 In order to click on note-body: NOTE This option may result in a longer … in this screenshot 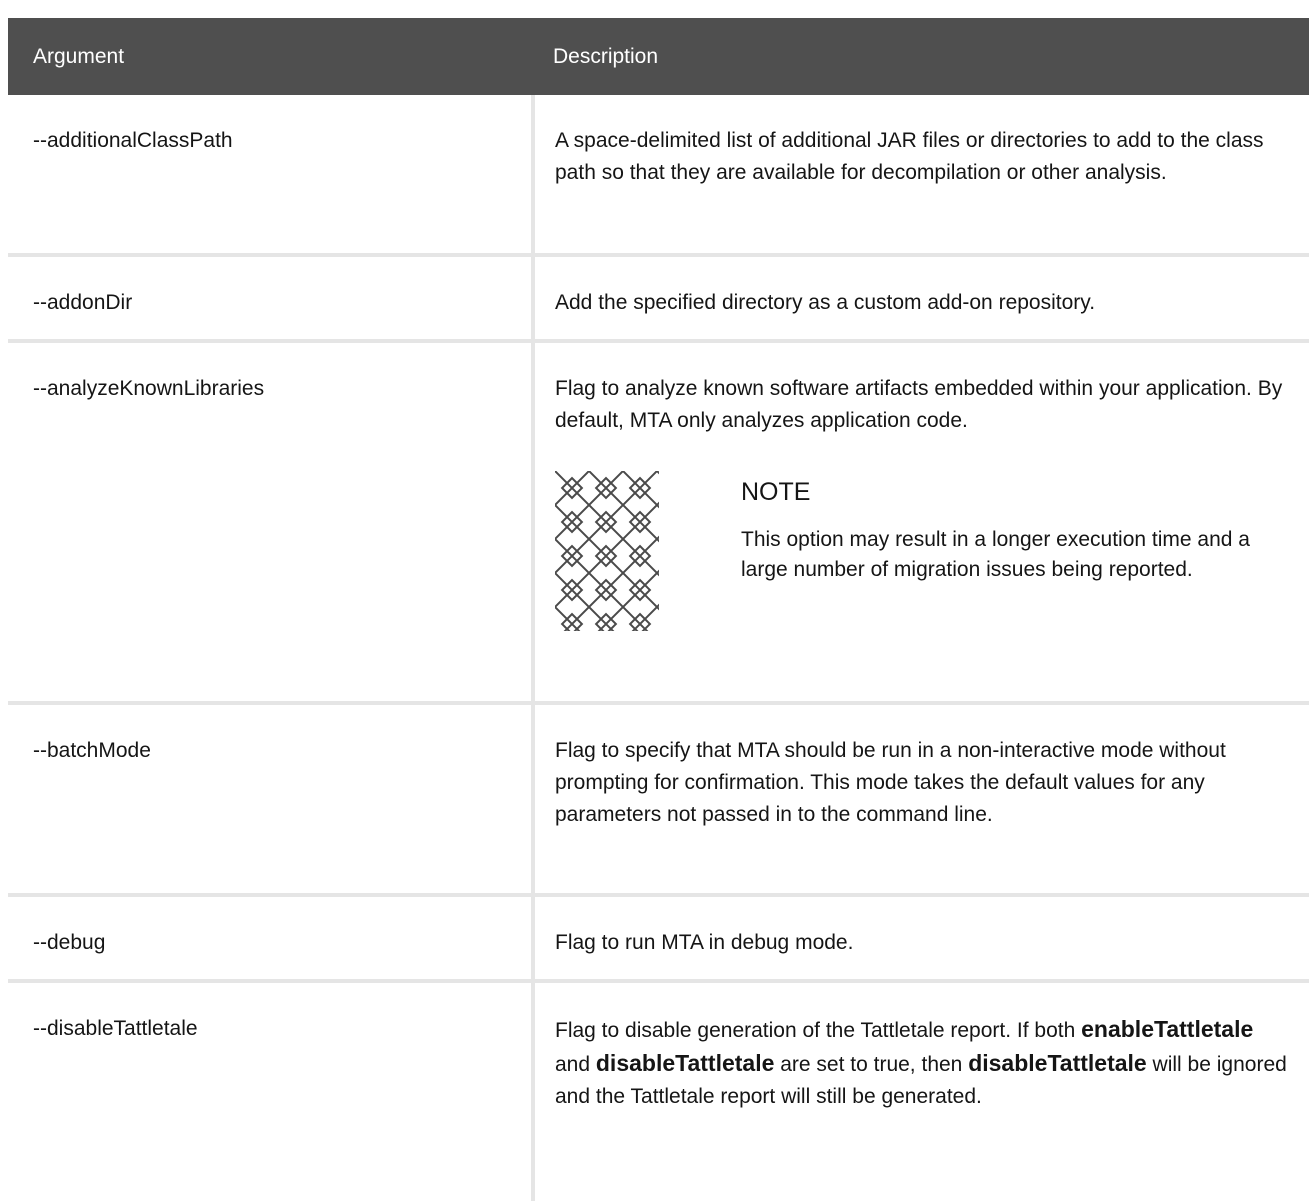, I will do `click(1015, 551)`.